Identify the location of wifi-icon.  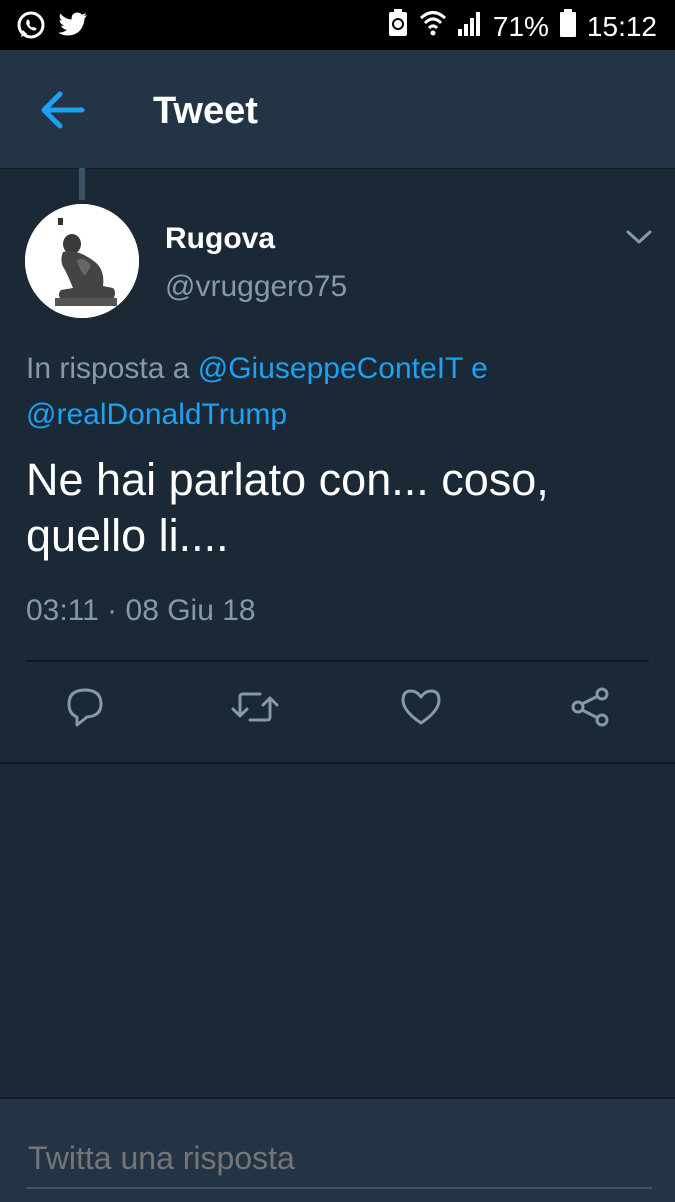
(433, 26).